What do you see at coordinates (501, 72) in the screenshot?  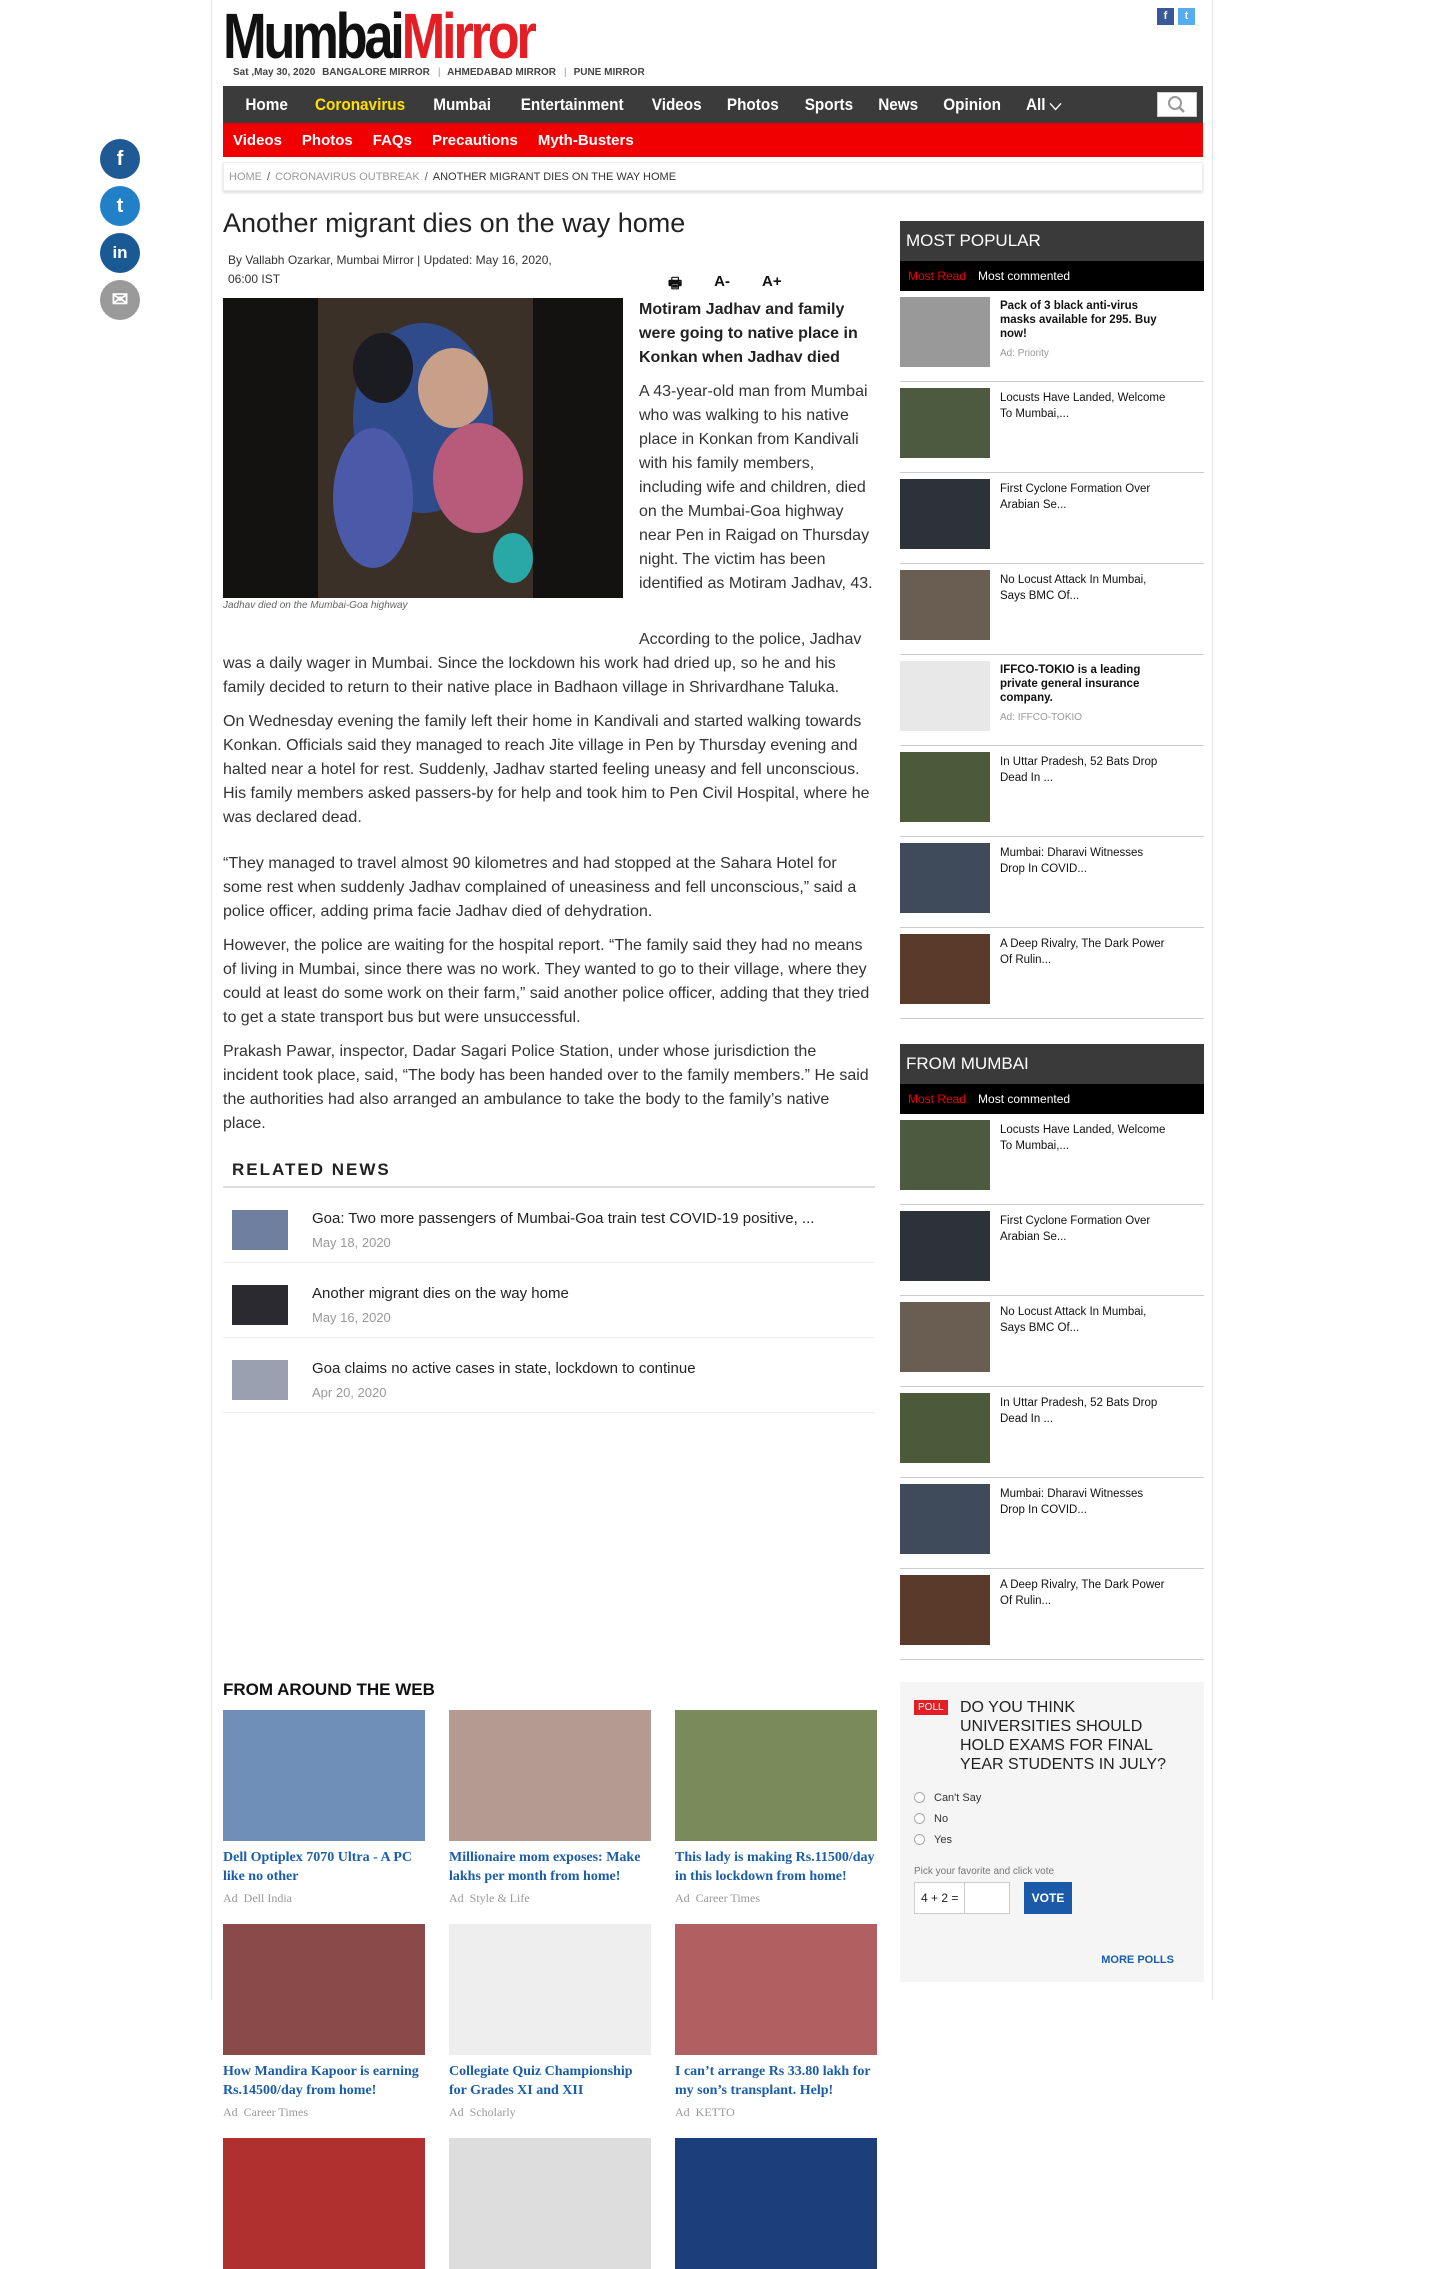 I see `edition-link: AHMEDABAD MIRROR` at bounding box center [501, 72].